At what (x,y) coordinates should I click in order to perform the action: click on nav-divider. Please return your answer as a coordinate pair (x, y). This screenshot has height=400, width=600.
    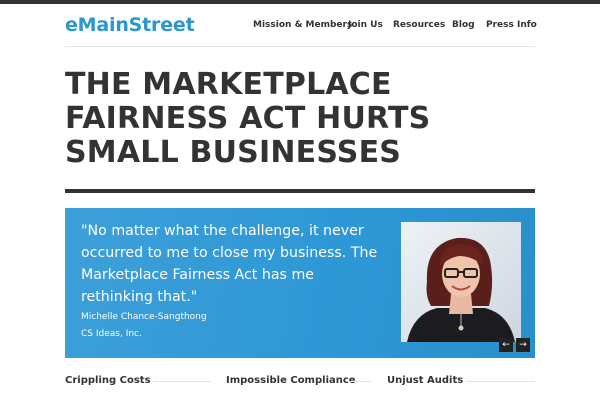
    Looking at the image, I should click on (300, 46).